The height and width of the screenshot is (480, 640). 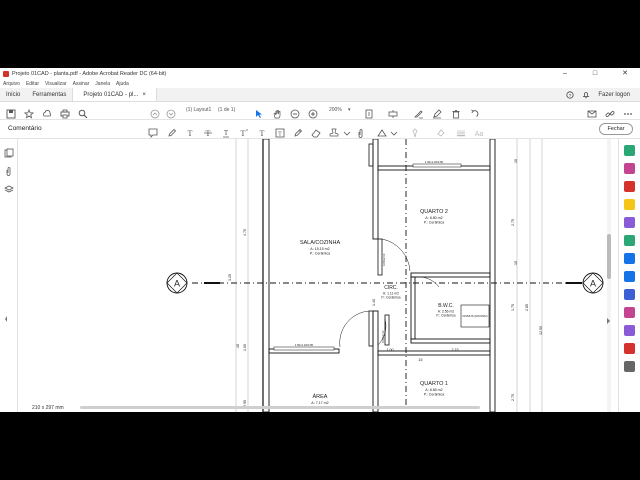 I want to click on text-edit-icon: T, so click(x=190, y=131).